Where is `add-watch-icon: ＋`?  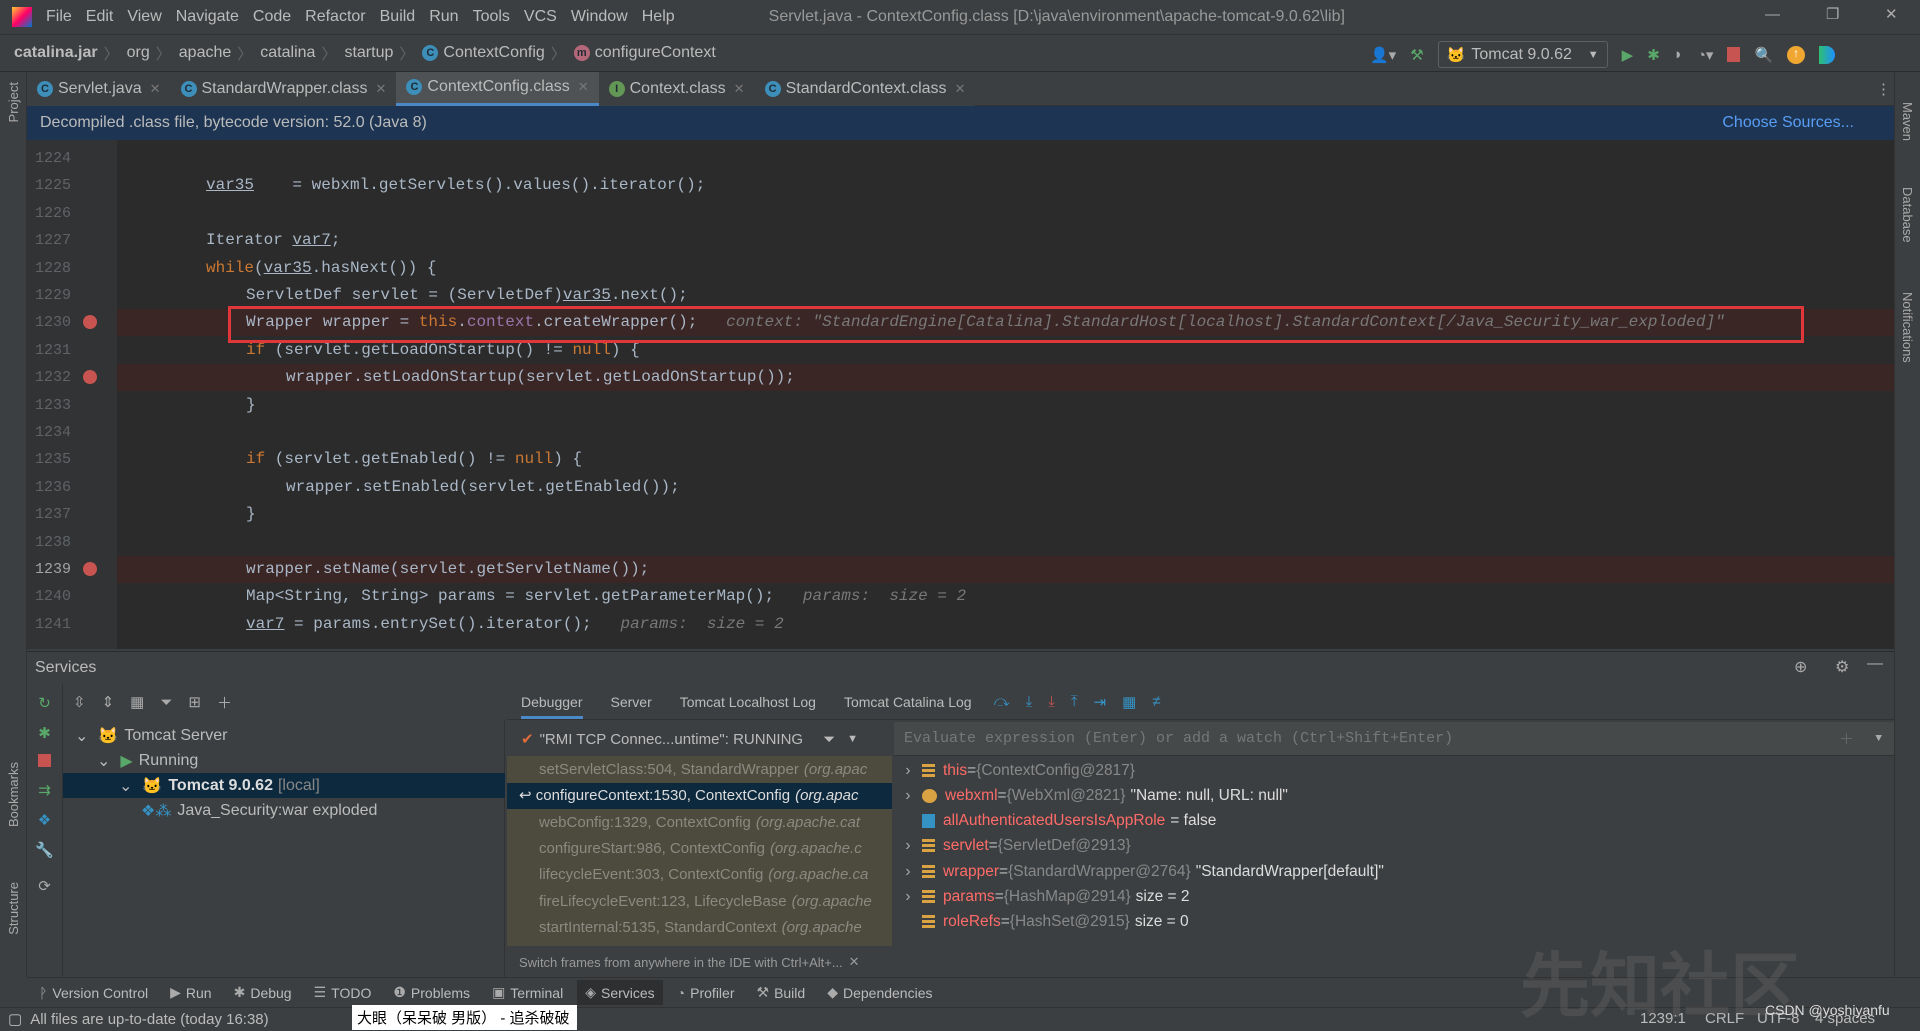
add-watch-icon: ＋ is located at coordinates (1846, 738).